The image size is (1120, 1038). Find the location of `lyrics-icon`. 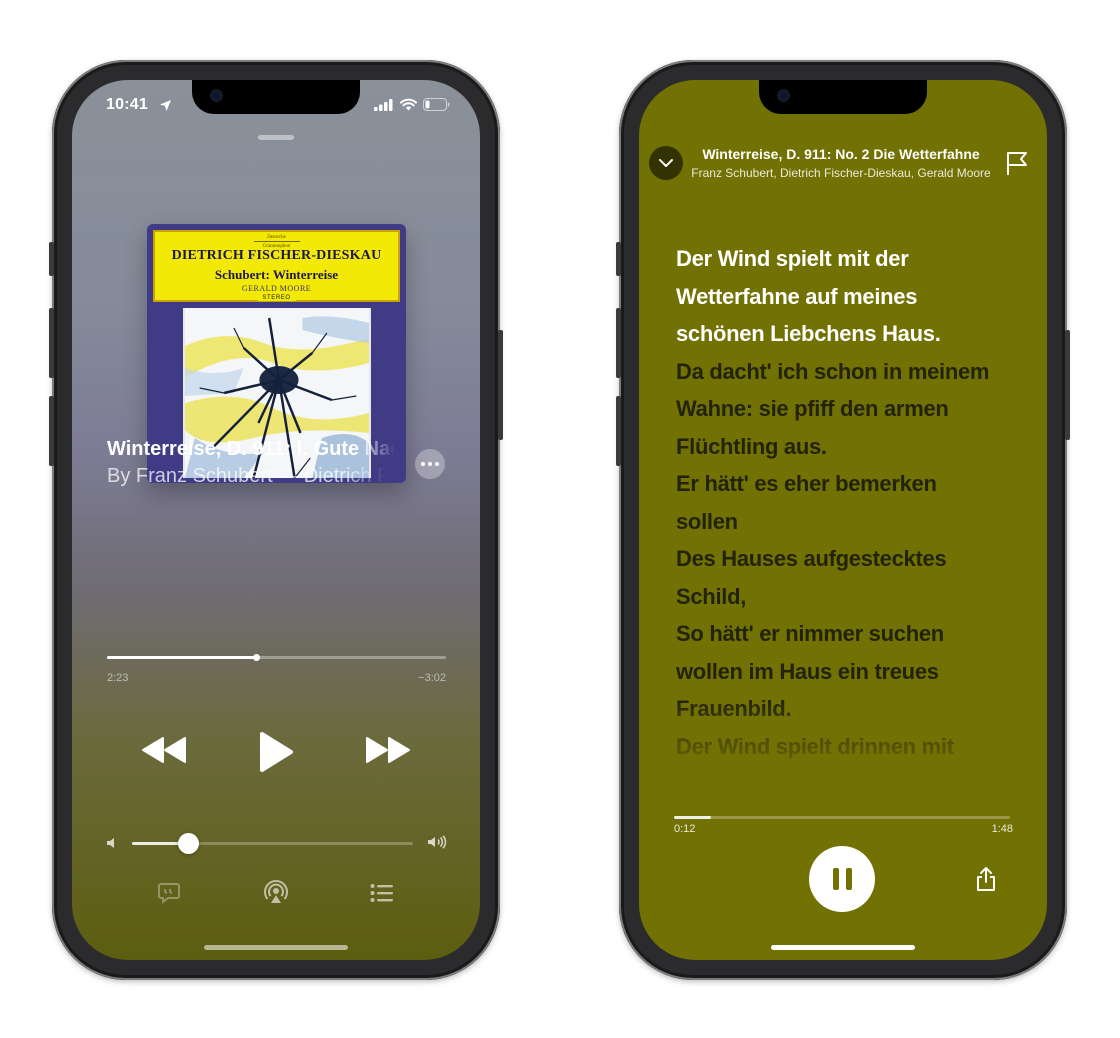

lyrics-icon is located at coordinates (169, 894).